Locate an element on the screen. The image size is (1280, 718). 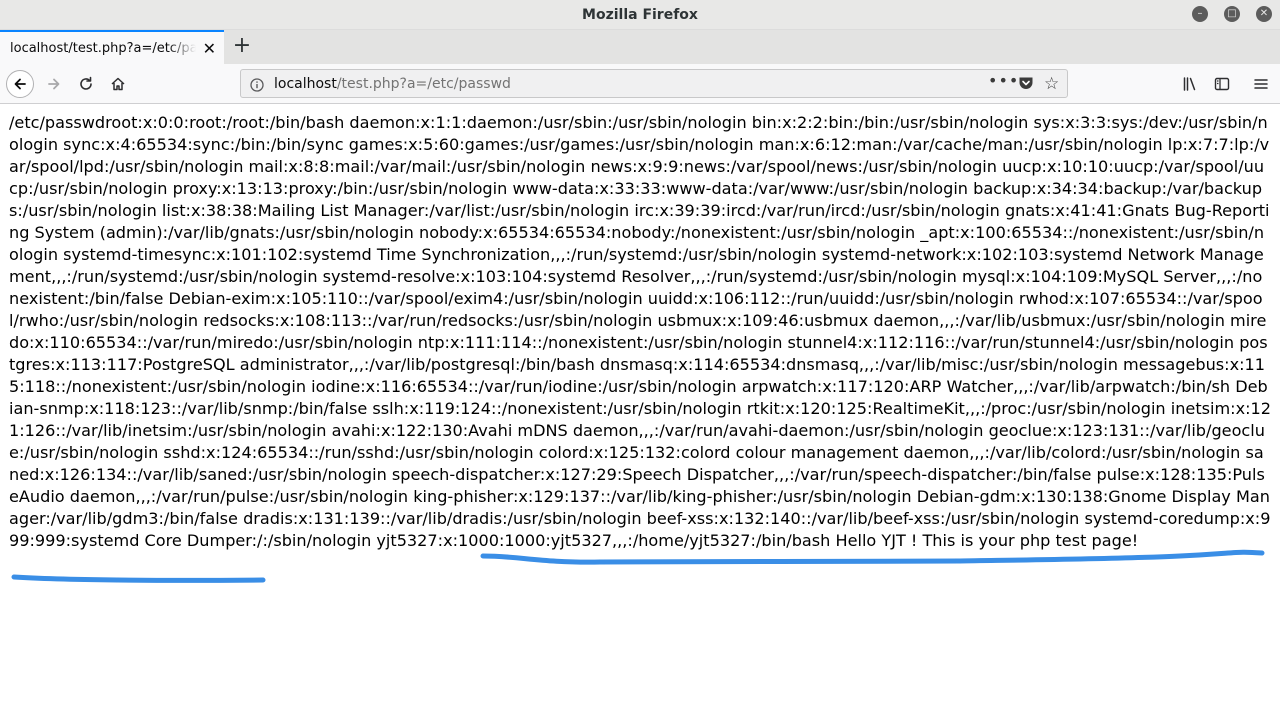
minimize-icon: – is located at coordinates (1200, 14).